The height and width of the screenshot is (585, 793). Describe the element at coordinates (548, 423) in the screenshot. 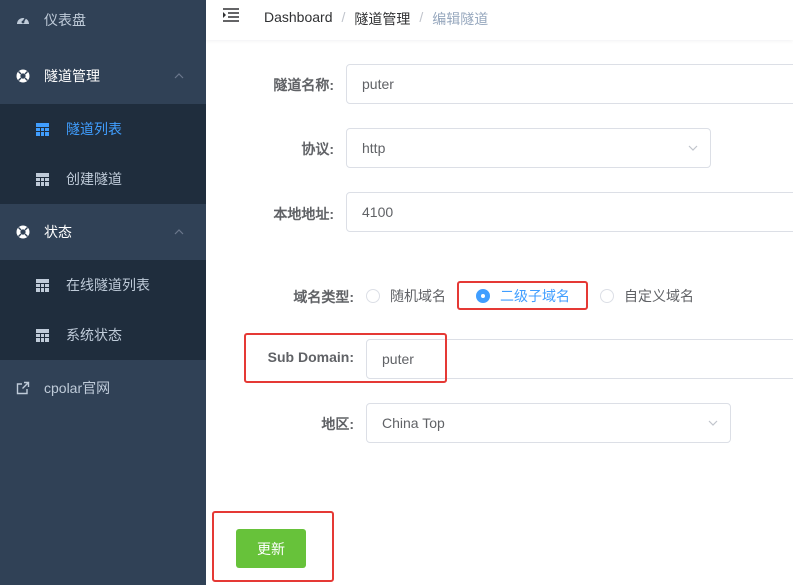

I see `region-select: China Top` at that location.